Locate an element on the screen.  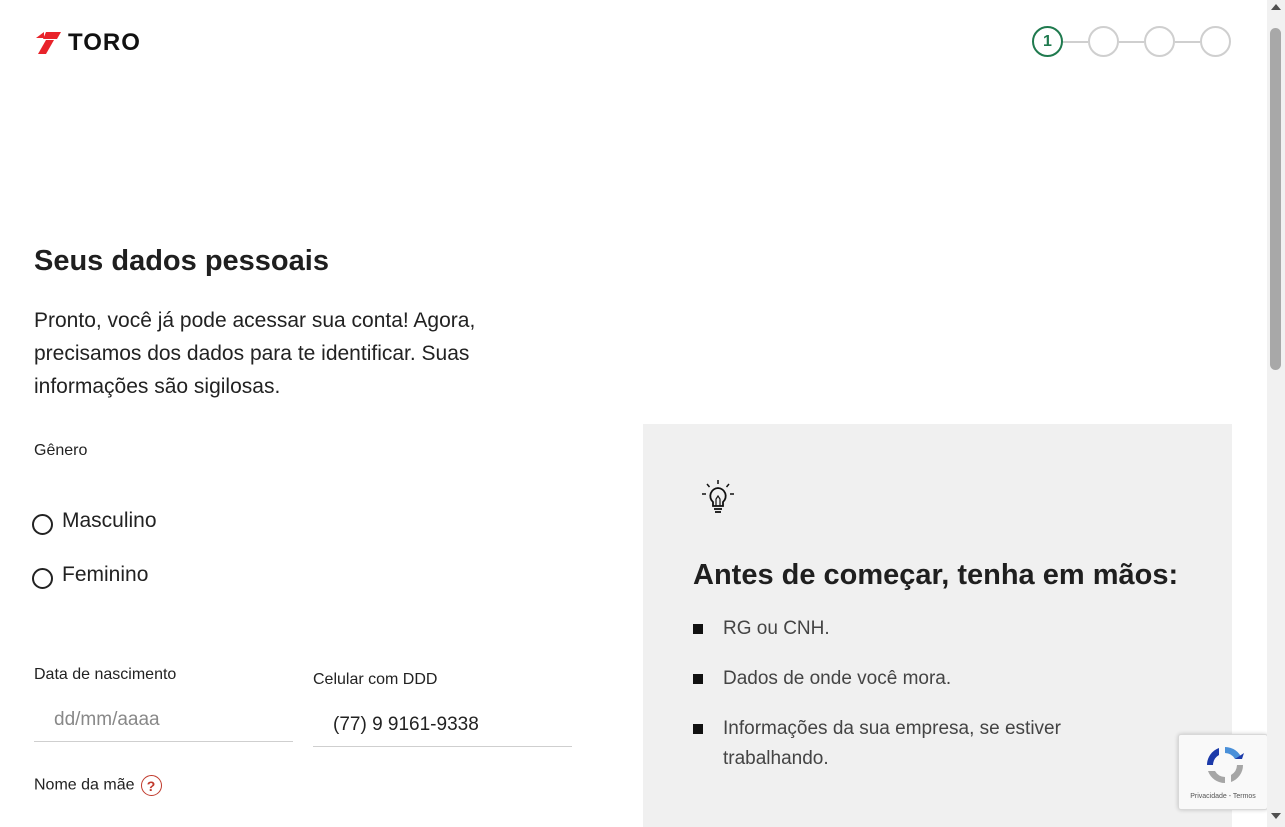
scroll-thumb is located at coordinates (1275, 199).